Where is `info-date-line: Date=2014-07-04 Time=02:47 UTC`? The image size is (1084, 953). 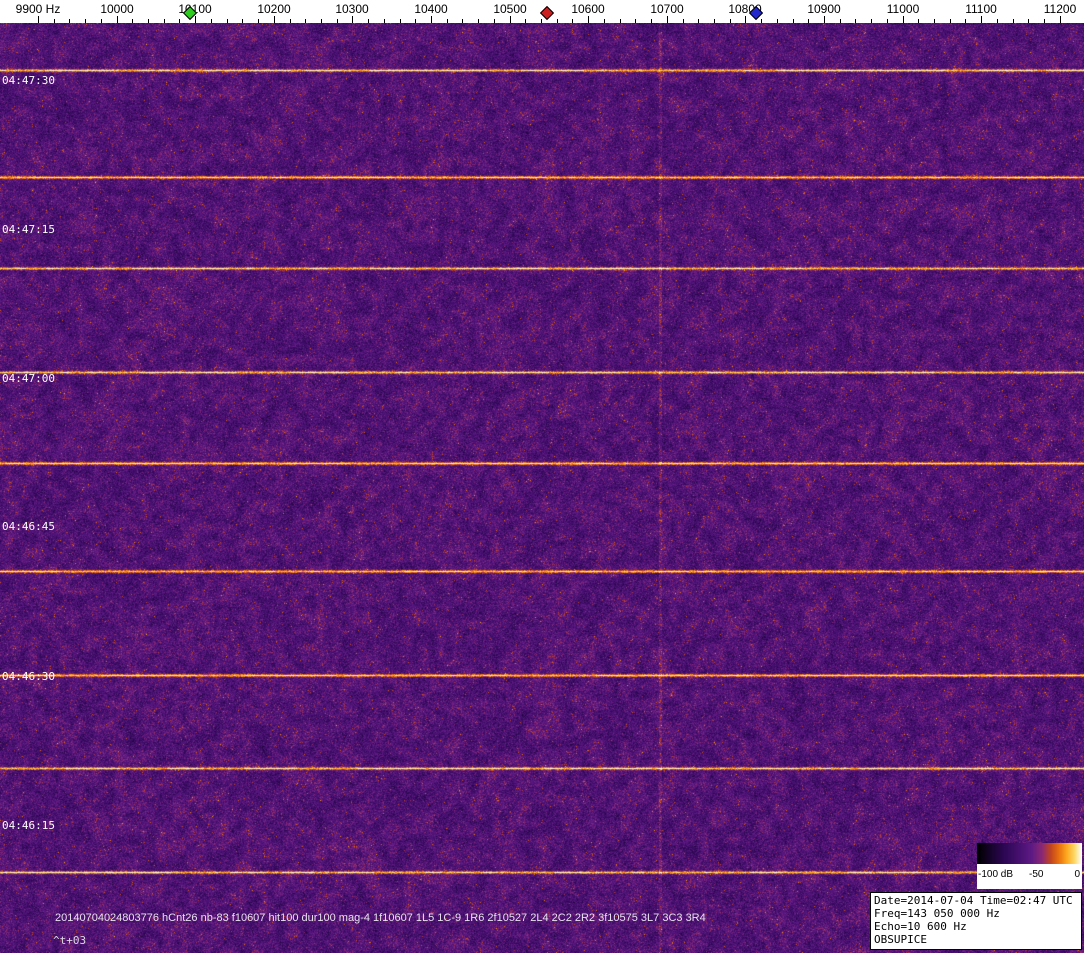
info-date-line: Date=2014-07-04 Time=02:47 UTC is located at coordinates (973, 900).